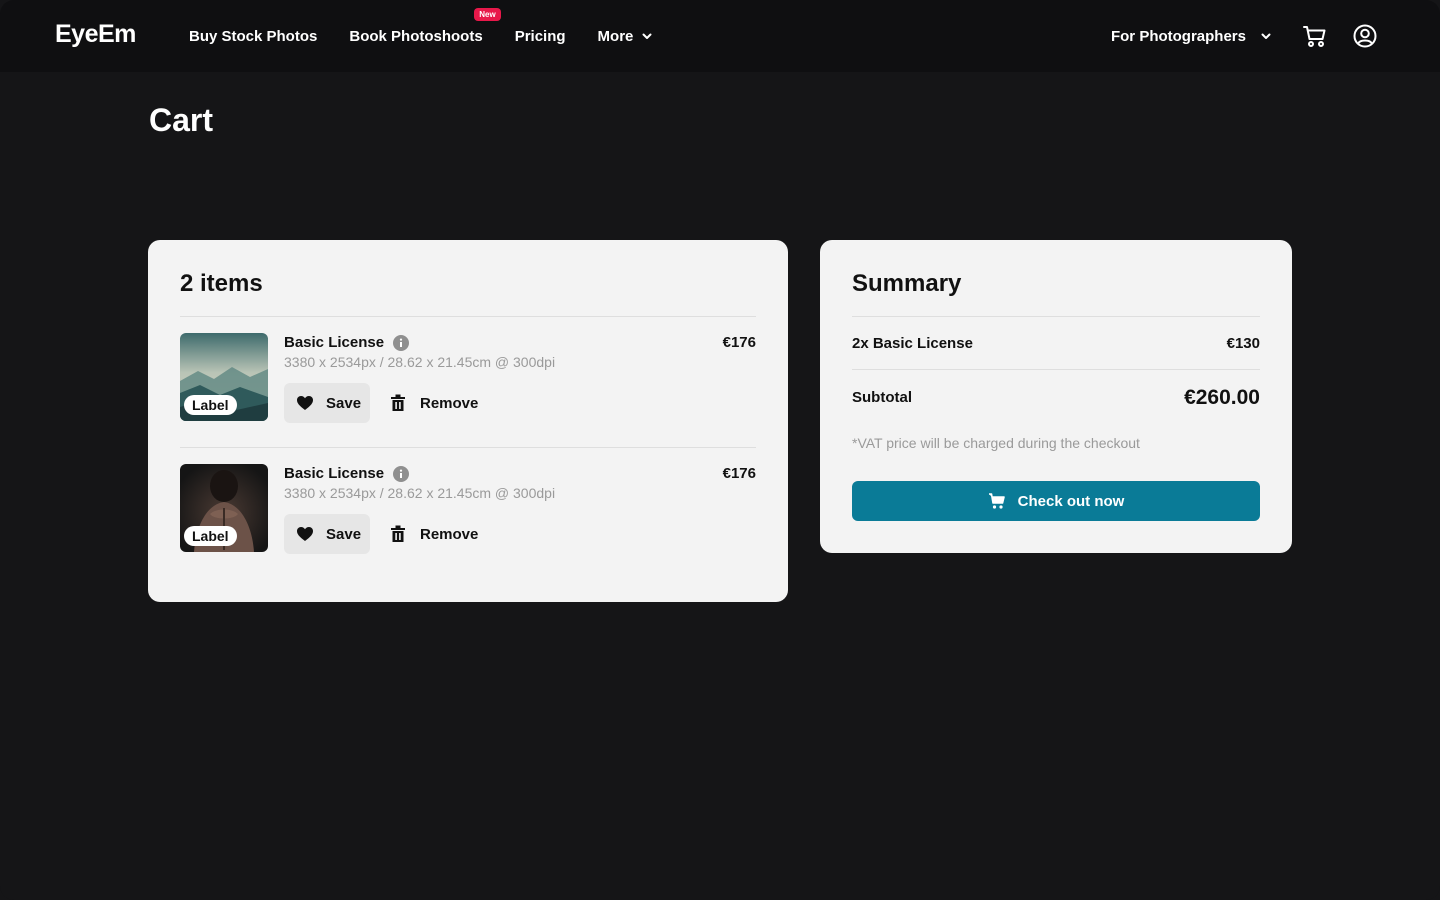  What do you see at coordinates (1056, 278) in the screenshot?
I see `summary-heading: Summary` at bounding box center [1056, 278].